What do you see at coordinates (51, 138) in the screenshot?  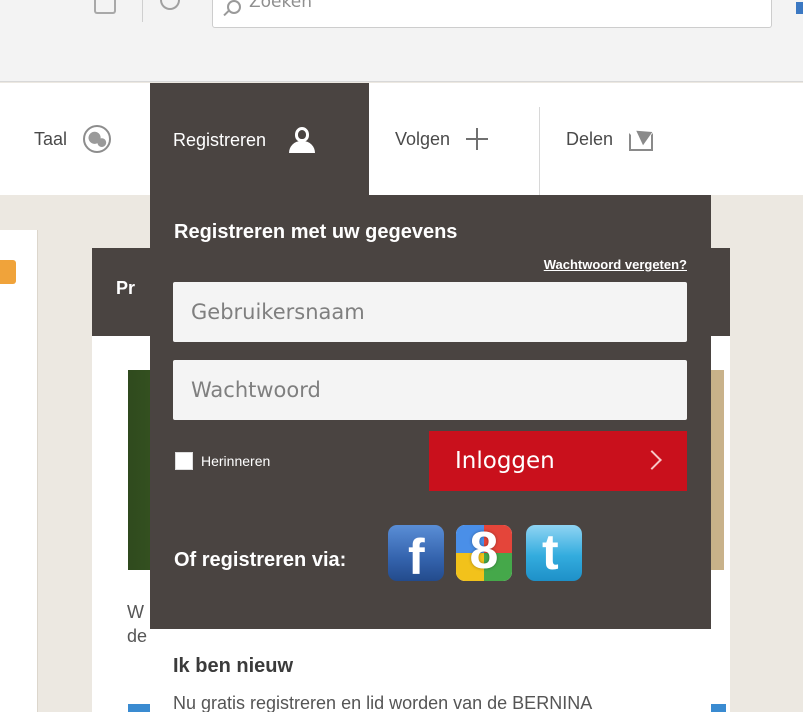 I see `nav-language-label: Taal` at bounding box center [51, 138].